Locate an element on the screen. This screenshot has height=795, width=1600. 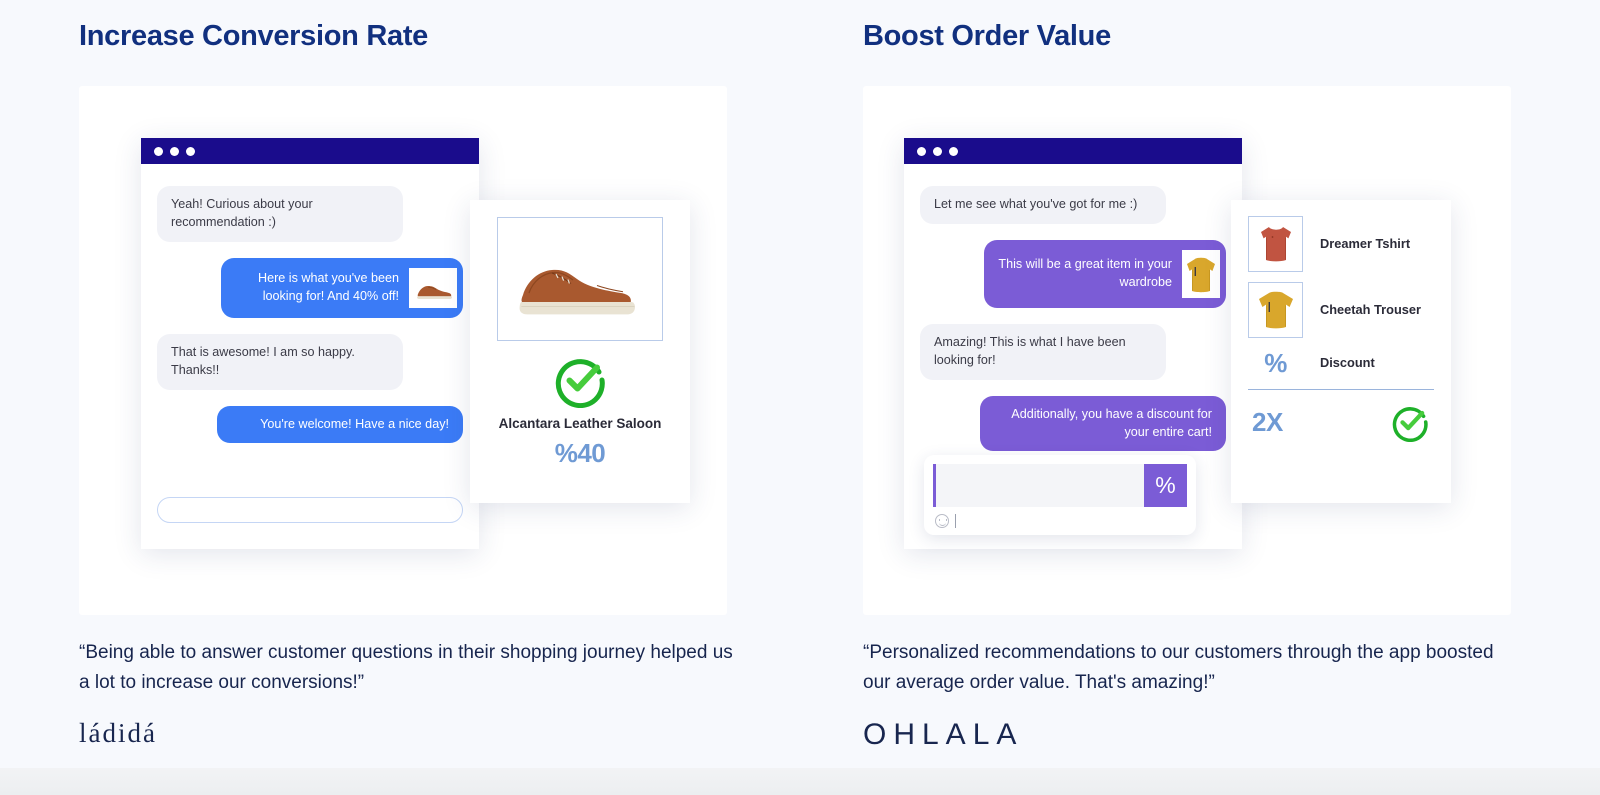
text-caret is located at coordinates (955, 521).